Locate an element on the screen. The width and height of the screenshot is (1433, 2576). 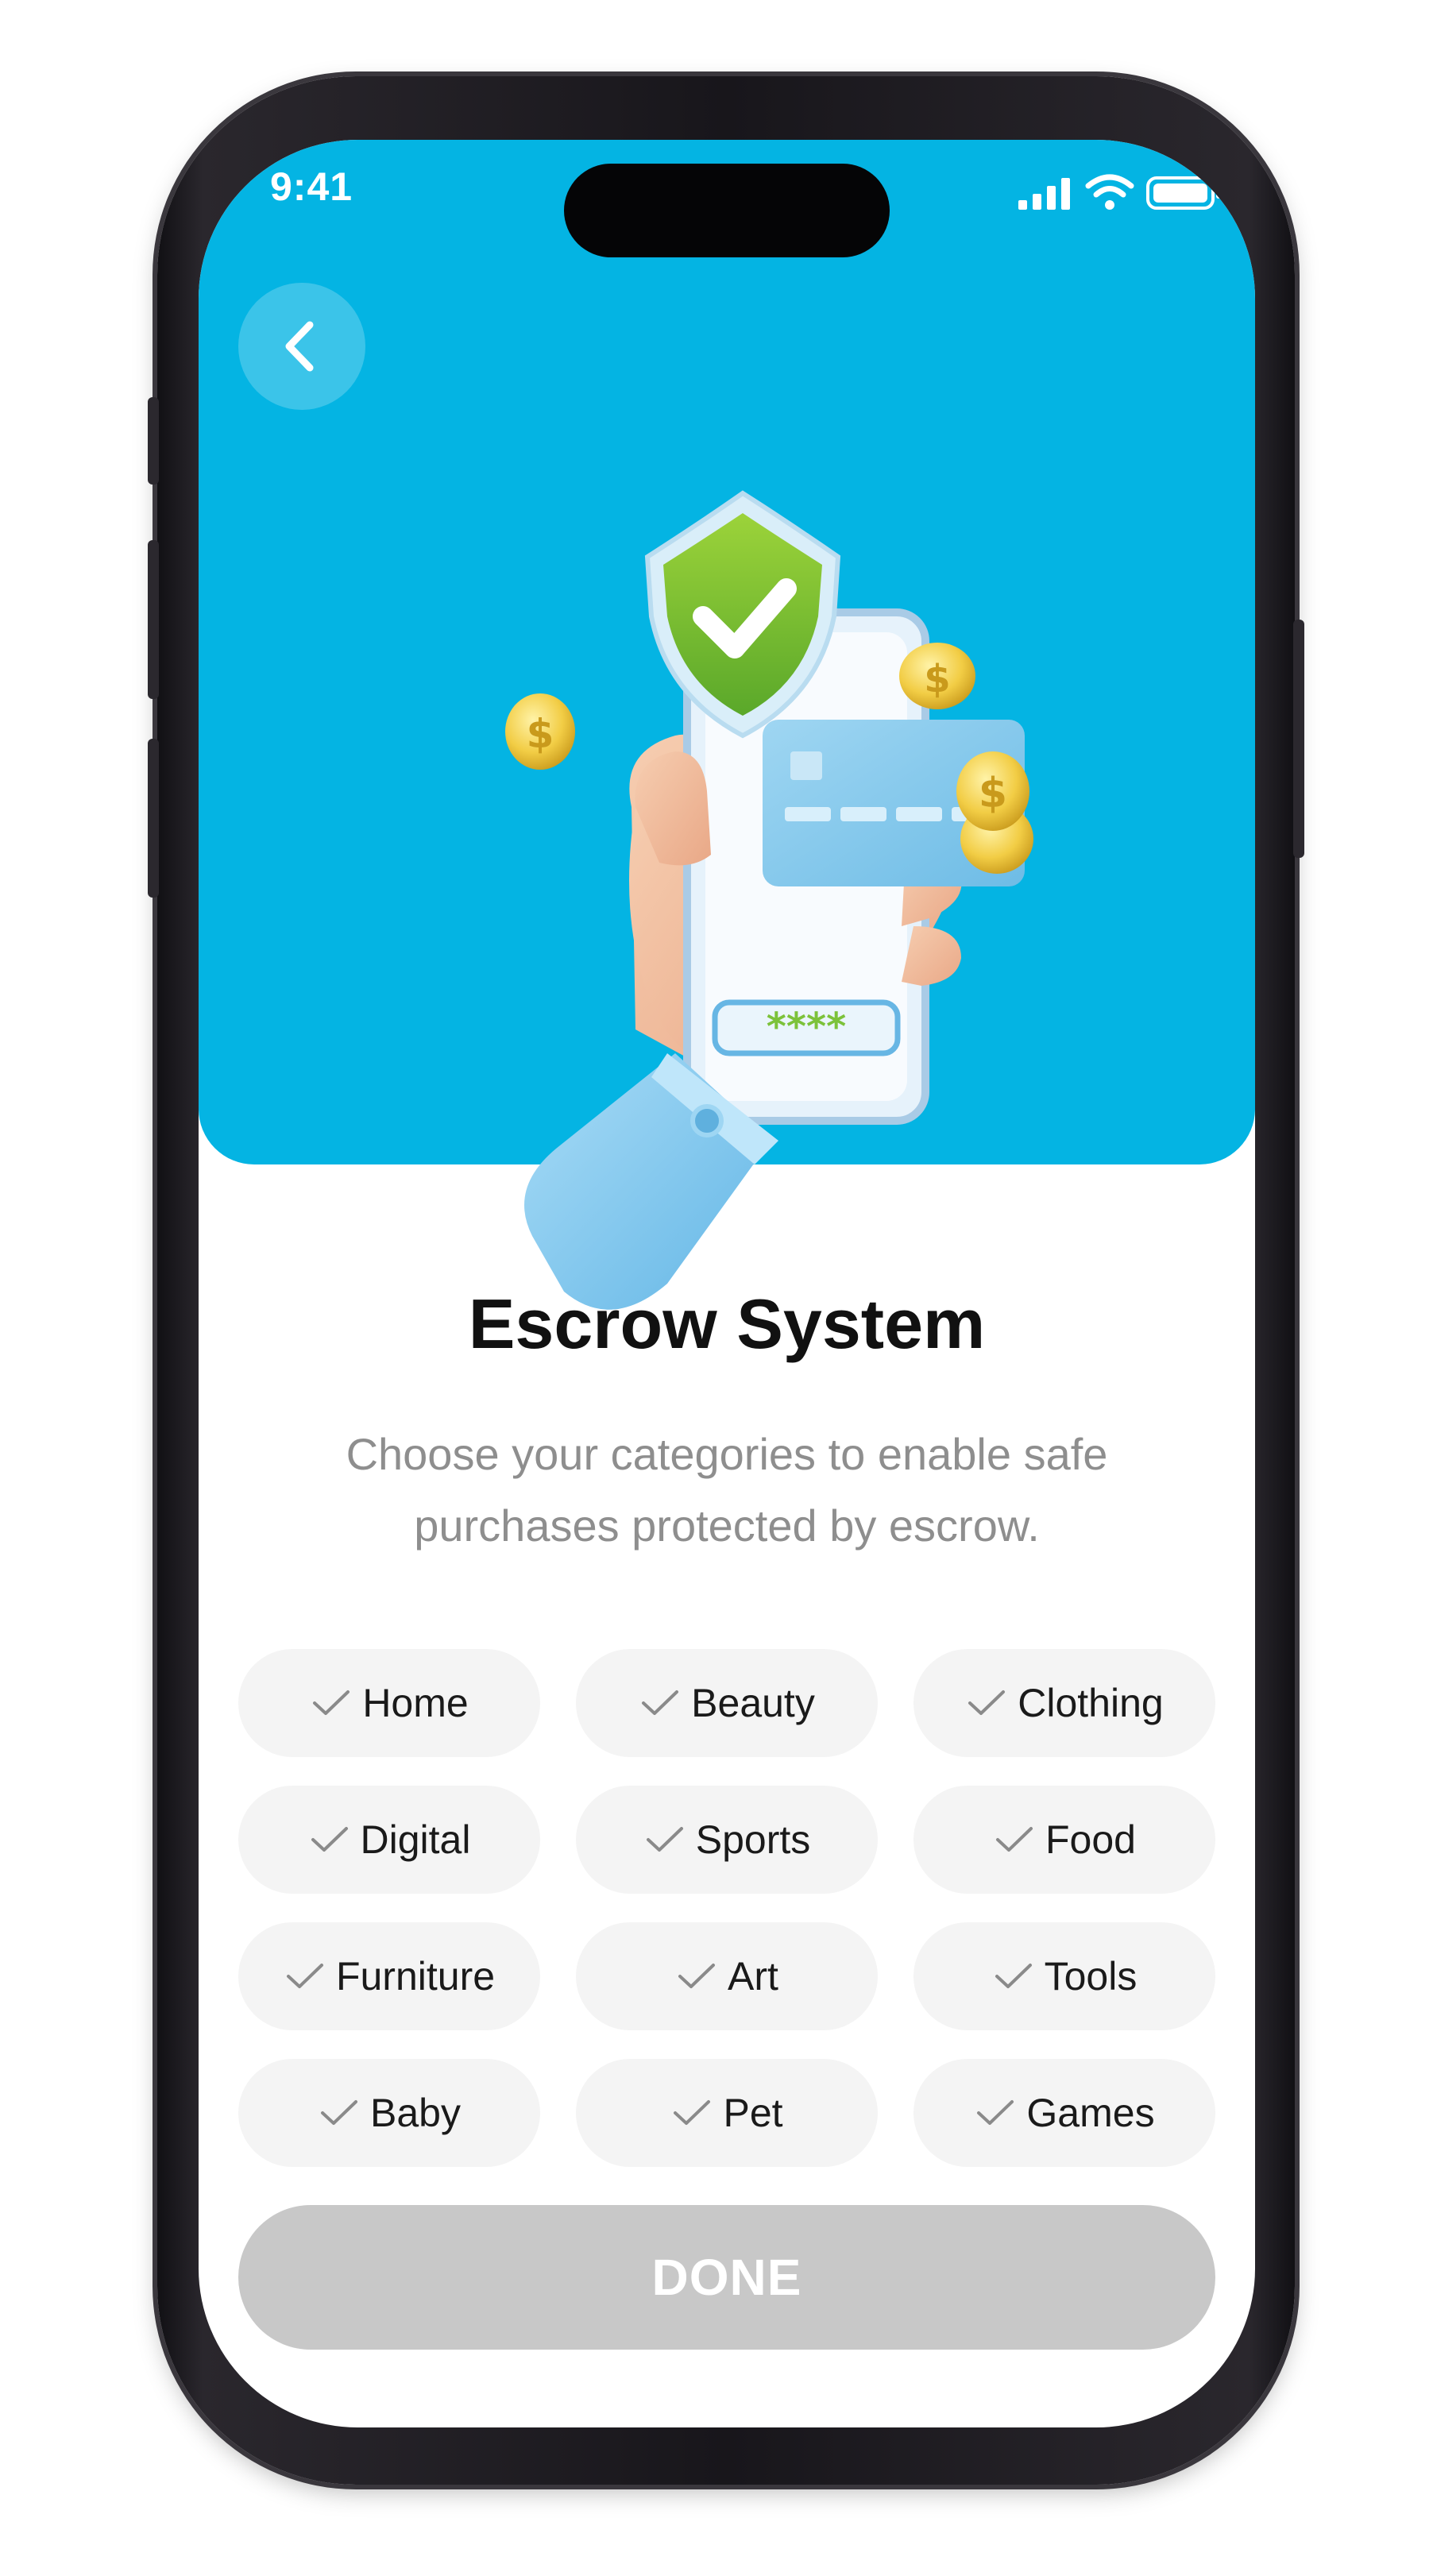
done-button: DONE is located at coordinates (726, 2277).